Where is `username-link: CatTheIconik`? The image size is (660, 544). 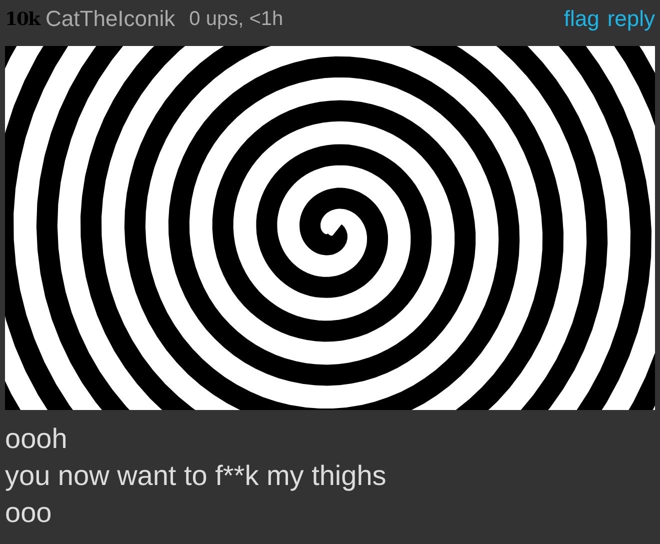 username-link: CatTheIconik is located at coordinates (111, 19).